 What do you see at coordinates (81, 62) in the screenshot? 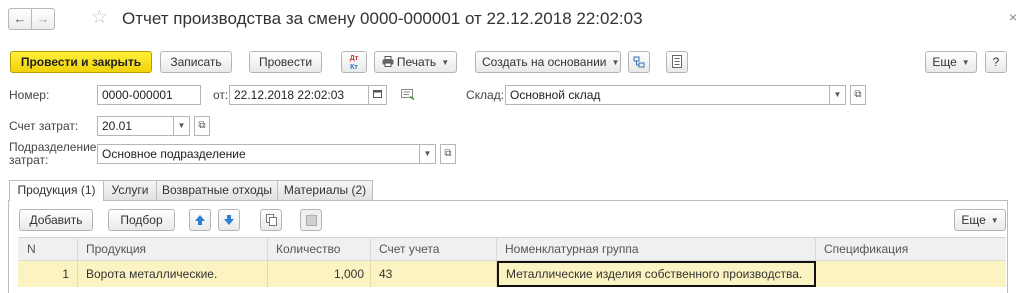
I see `post-and-close-button: Провести и закрыть` at bounding box center [81, 62].